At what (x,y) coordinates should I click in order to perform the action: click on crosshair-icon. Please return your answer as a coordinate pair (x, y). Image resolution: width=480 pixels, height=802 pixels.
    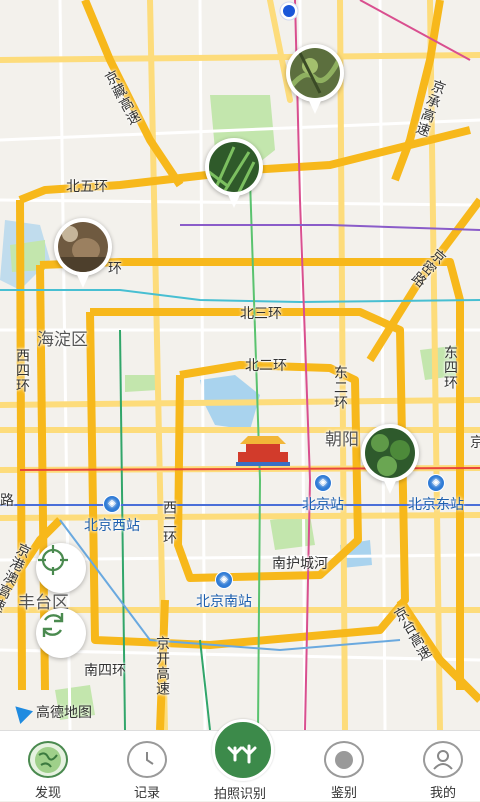
    Looking at the image, I should click on (53, 560).